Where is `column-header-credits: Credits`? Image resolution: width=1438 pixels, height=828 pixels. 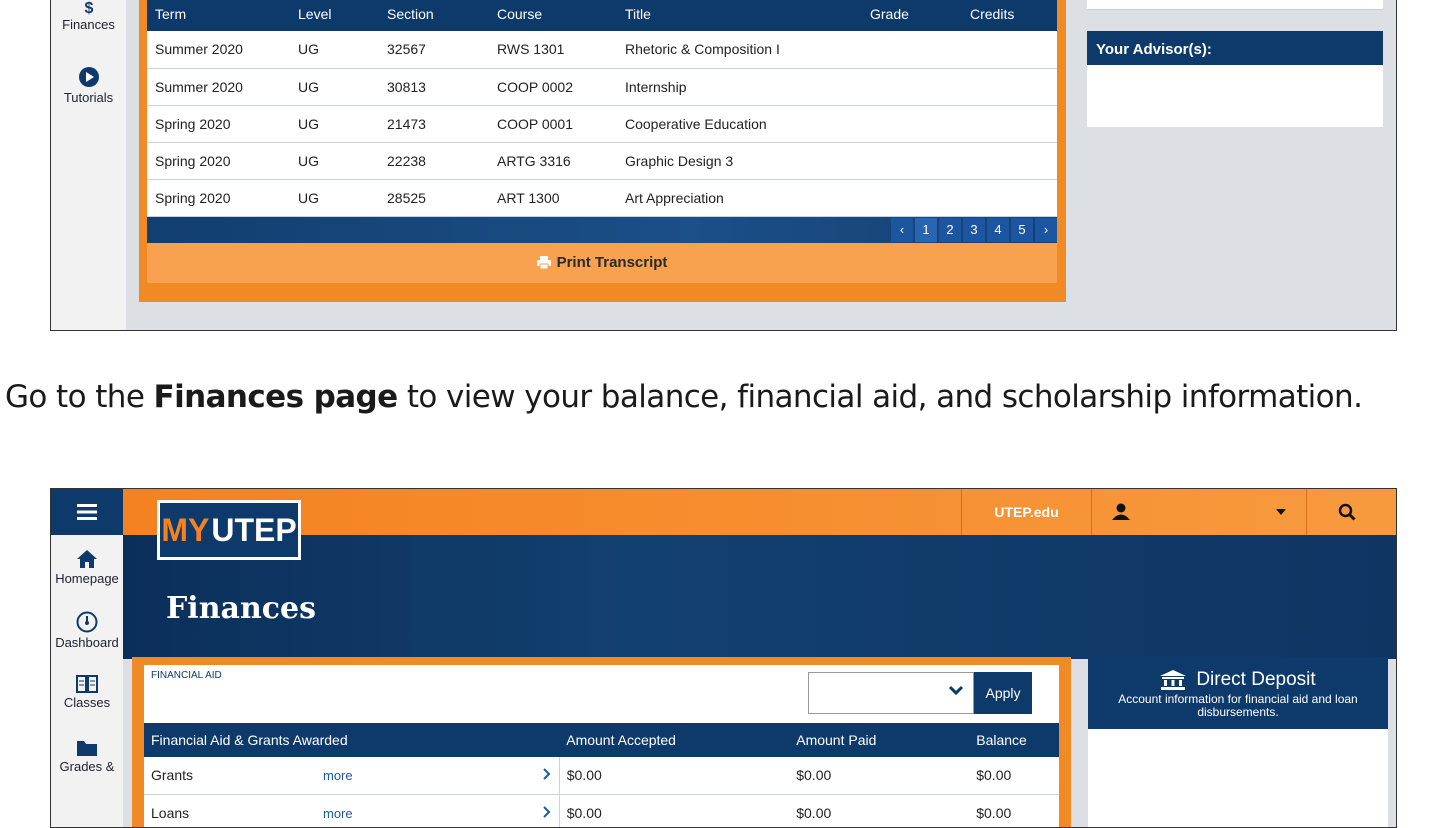
column-header-credits: Credits is located at coordinates (1009, 15).